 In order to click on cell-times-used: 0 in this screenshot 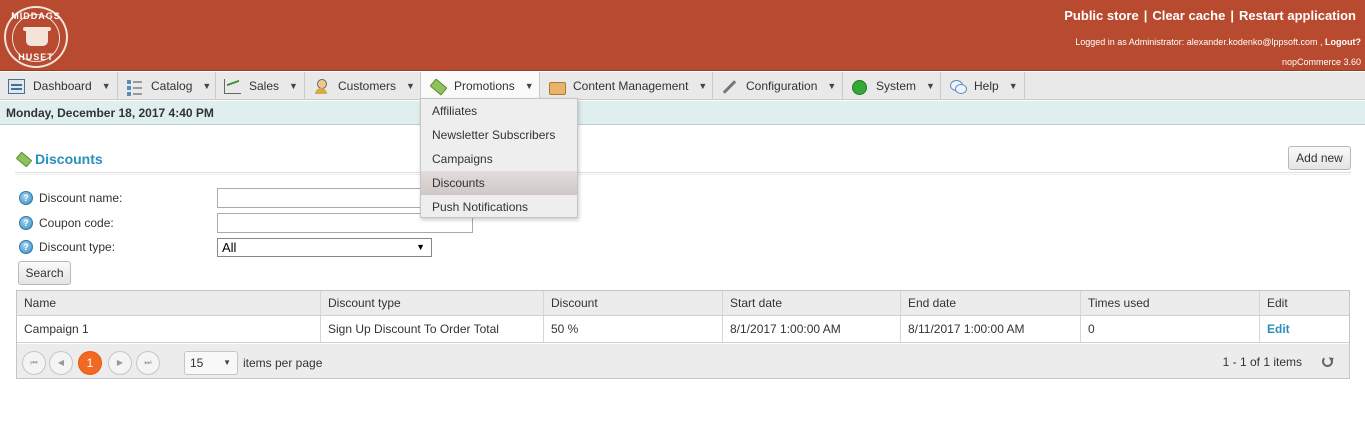, I will do `click(1170, 329)`.